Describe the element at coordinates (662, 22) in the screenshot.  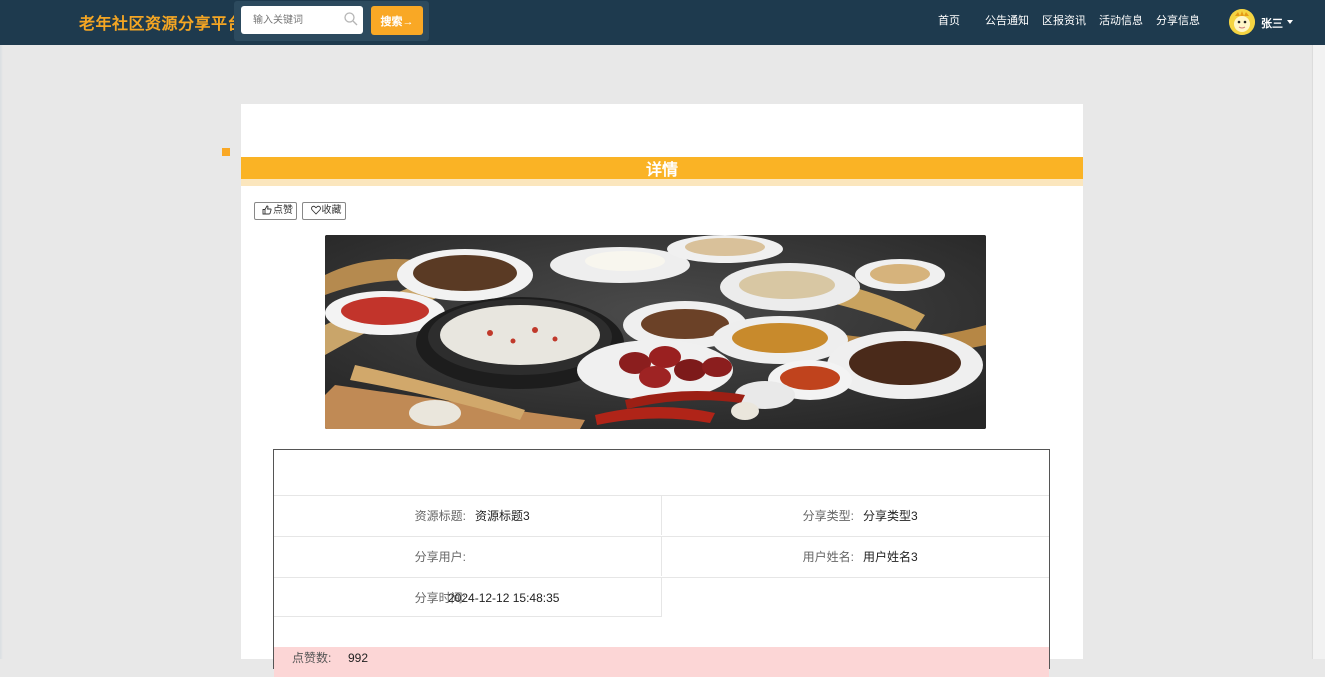
I see `top-navbar: 老年社区资源分享平台 搜索→ 首页 公告通知 区报资讯 活动信息 分享信息 张三` at that location.